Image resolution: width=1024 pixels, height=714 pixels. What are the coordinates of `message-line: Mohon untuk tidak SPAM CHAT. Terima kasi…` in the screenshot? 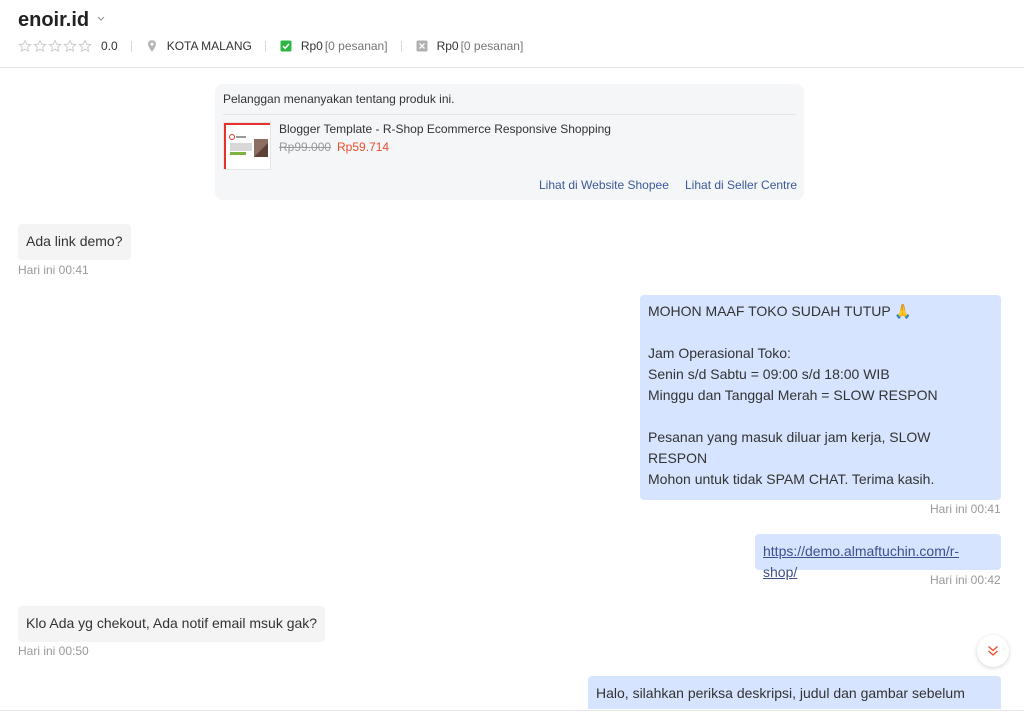 It's located at (791, 479).